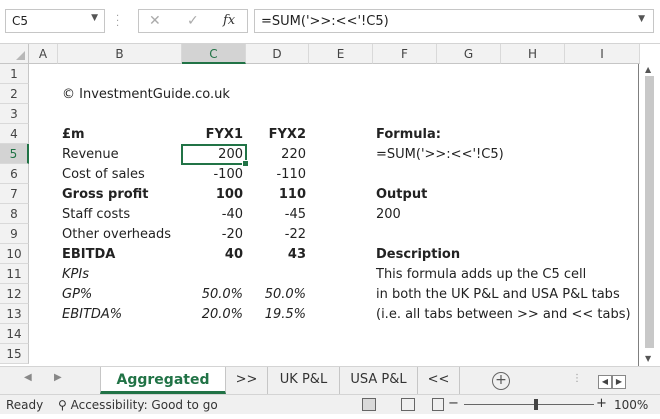 This screenshot has height=419, width=660. I want to click on cell-header-fyx2: FYX2, so click(276, 135).